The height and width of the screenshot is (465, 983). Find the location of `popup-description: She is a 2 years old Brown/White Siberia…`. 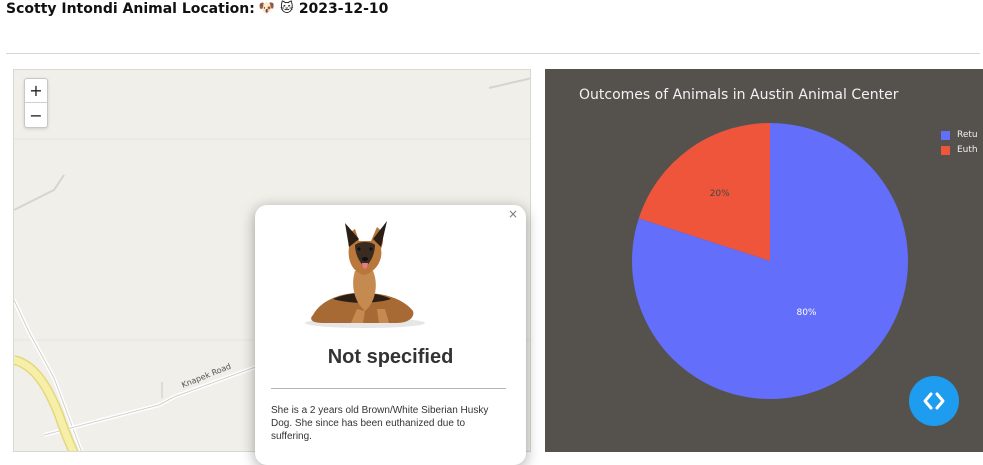

popup-description: She is a 2 years old Brown/White Siberia… is located at coordinates (380, 423).